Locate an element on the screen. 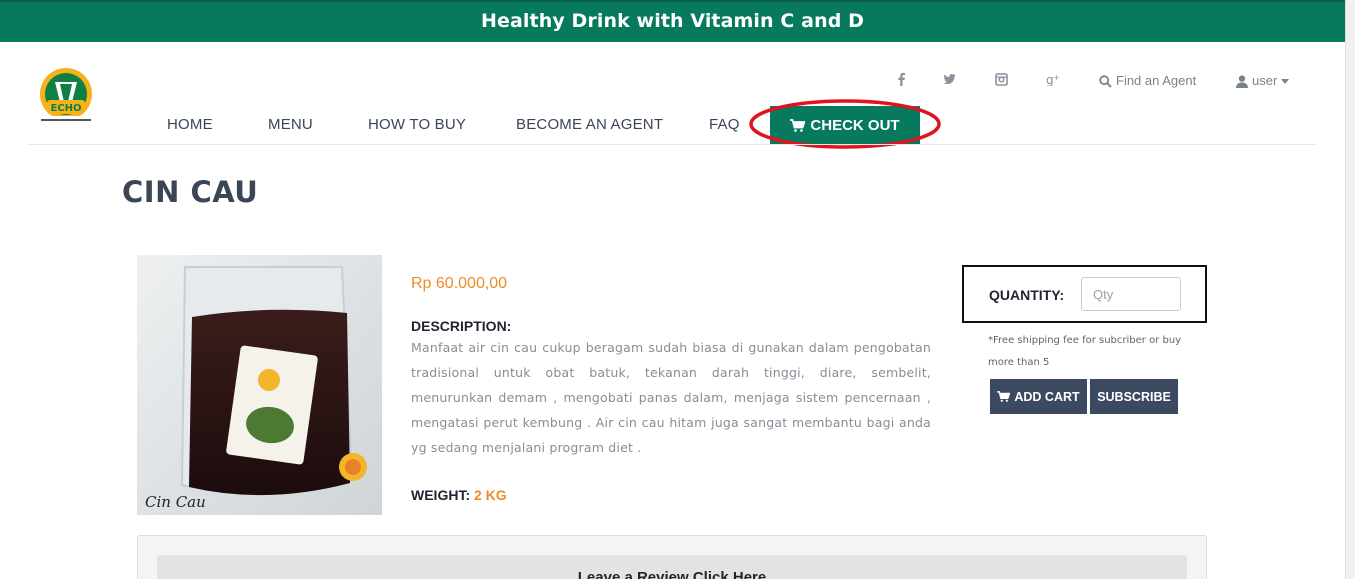 Image resolution: width=1355 pixels, height=579 pixels. product-image: Cin Cau is located at coordinates (259, 385).